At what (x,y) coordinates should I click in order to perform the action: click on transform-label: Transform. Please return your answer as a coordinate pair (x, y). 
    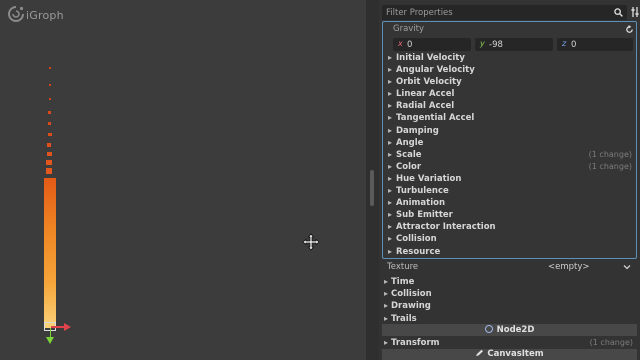
    Looking at the image, I should click on (415, 343).